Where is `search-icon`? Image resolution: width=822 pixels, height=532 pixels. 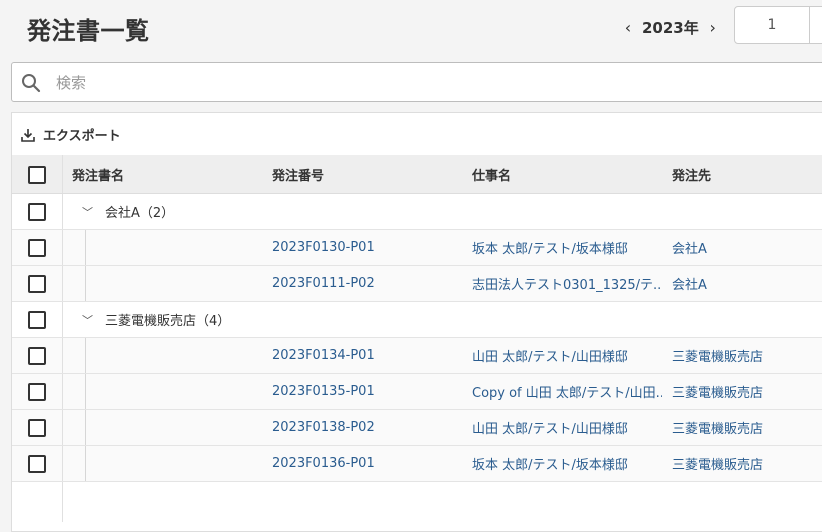 search-icon is located at coordinates (31, 83).